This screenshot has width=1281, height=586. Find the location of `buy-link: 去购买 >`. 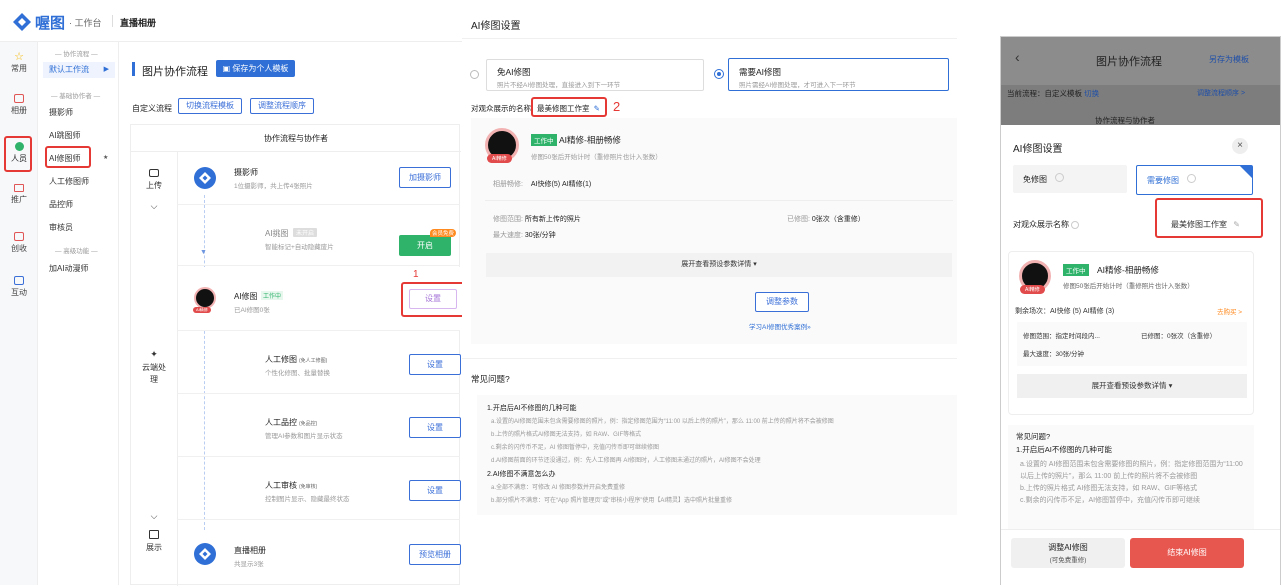

buy-link: 去购买 > is located at coordinates (1229, 311).